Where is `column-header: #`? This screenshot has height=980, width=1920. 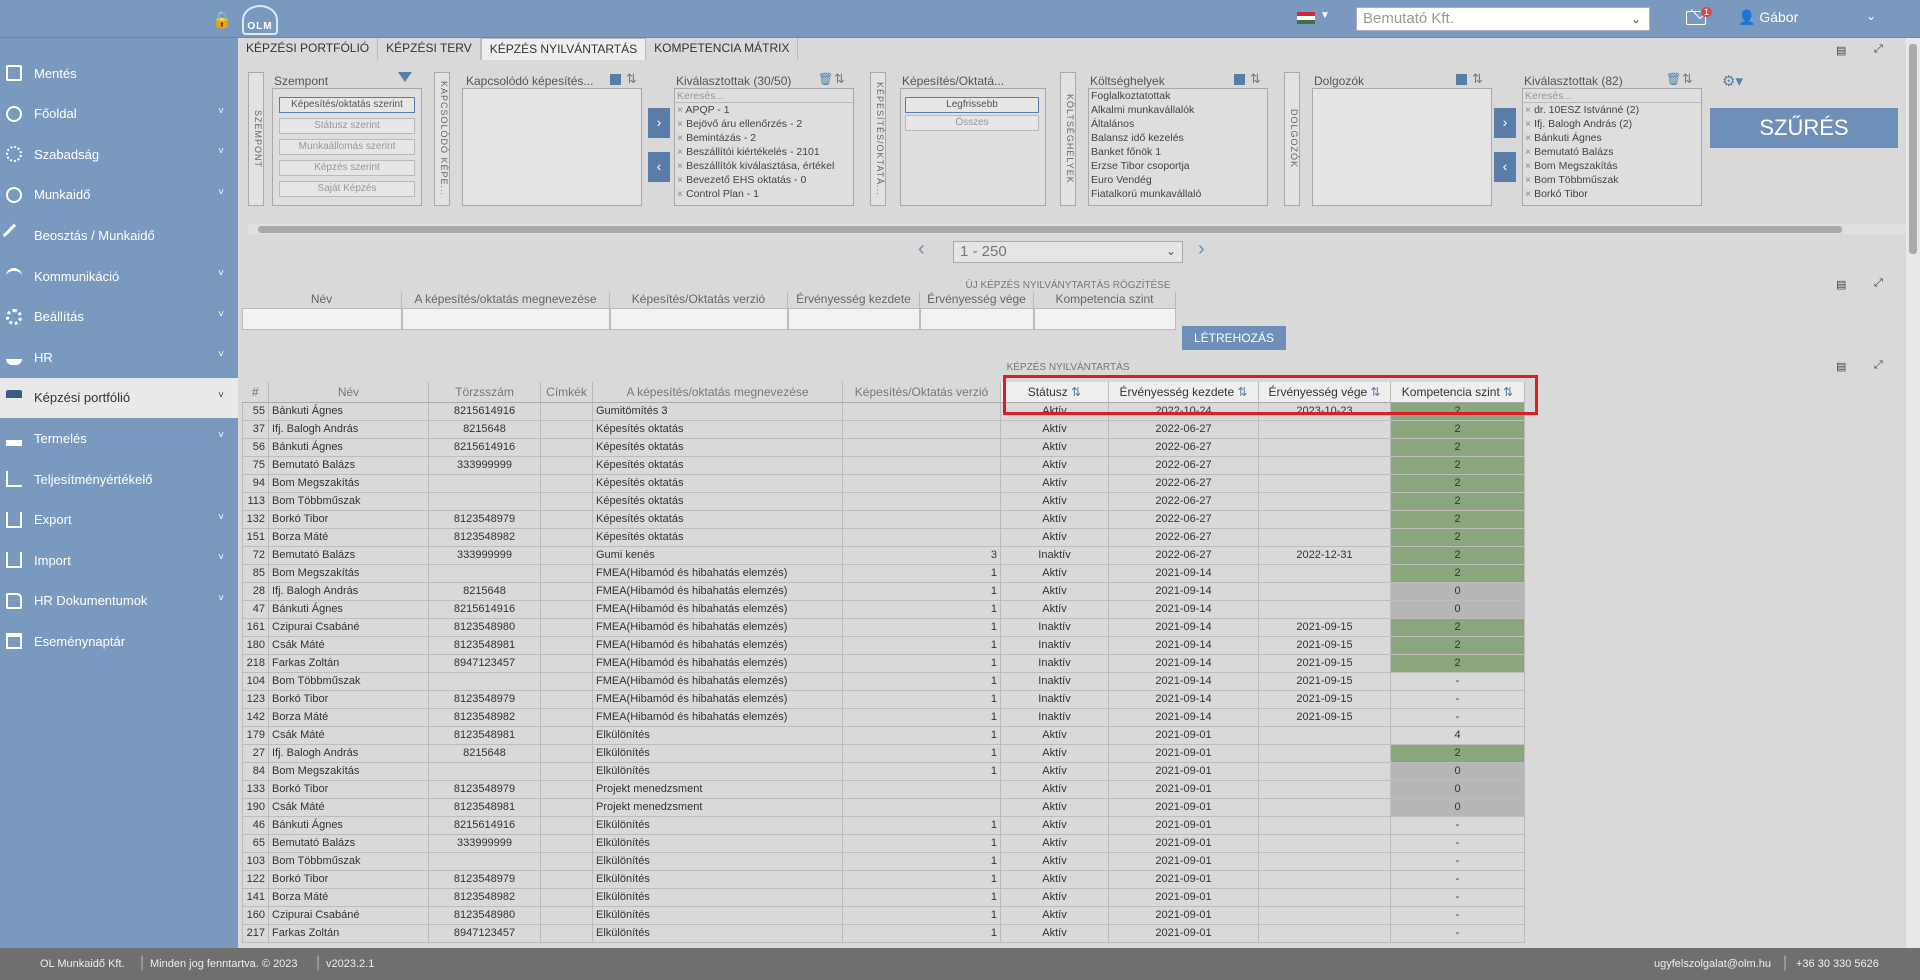 column-header: # is located at coordinates (255, 392).